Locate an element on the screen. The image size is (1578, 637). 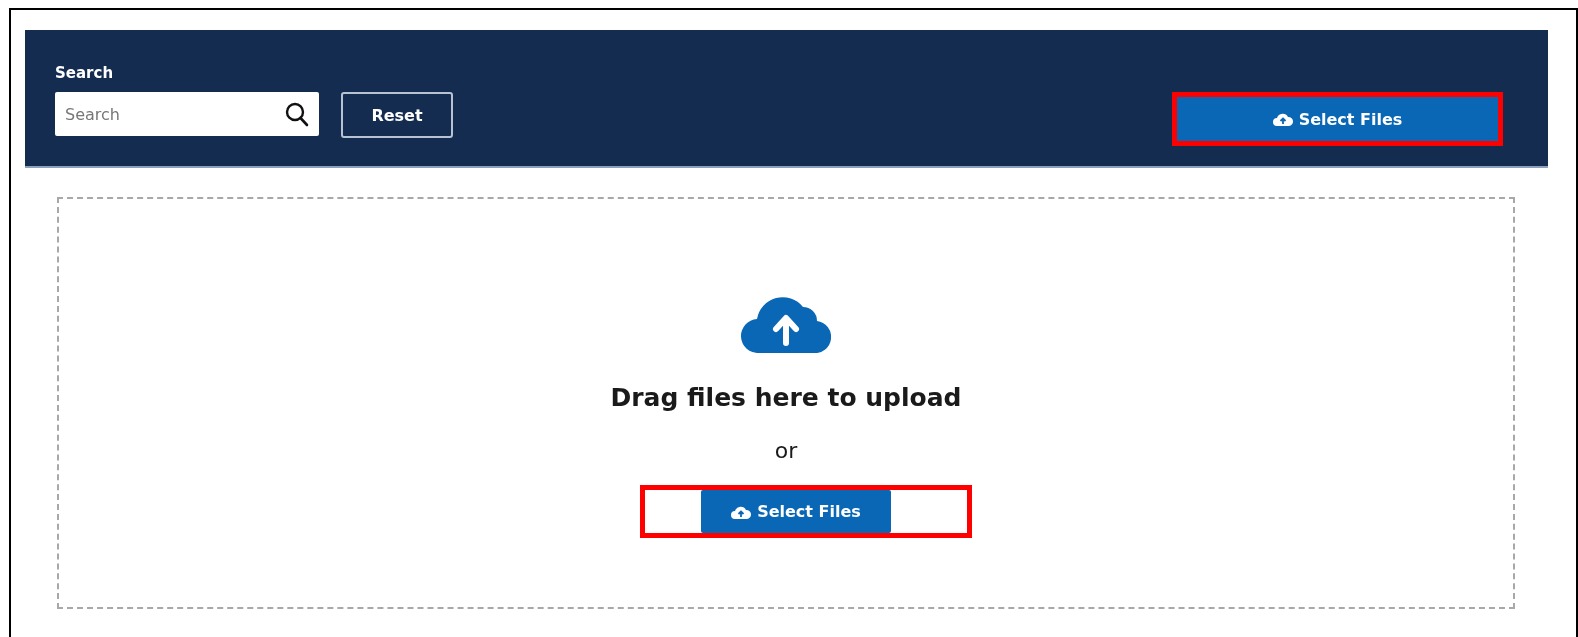
search-label: Search is located at coordinates (85, 73).